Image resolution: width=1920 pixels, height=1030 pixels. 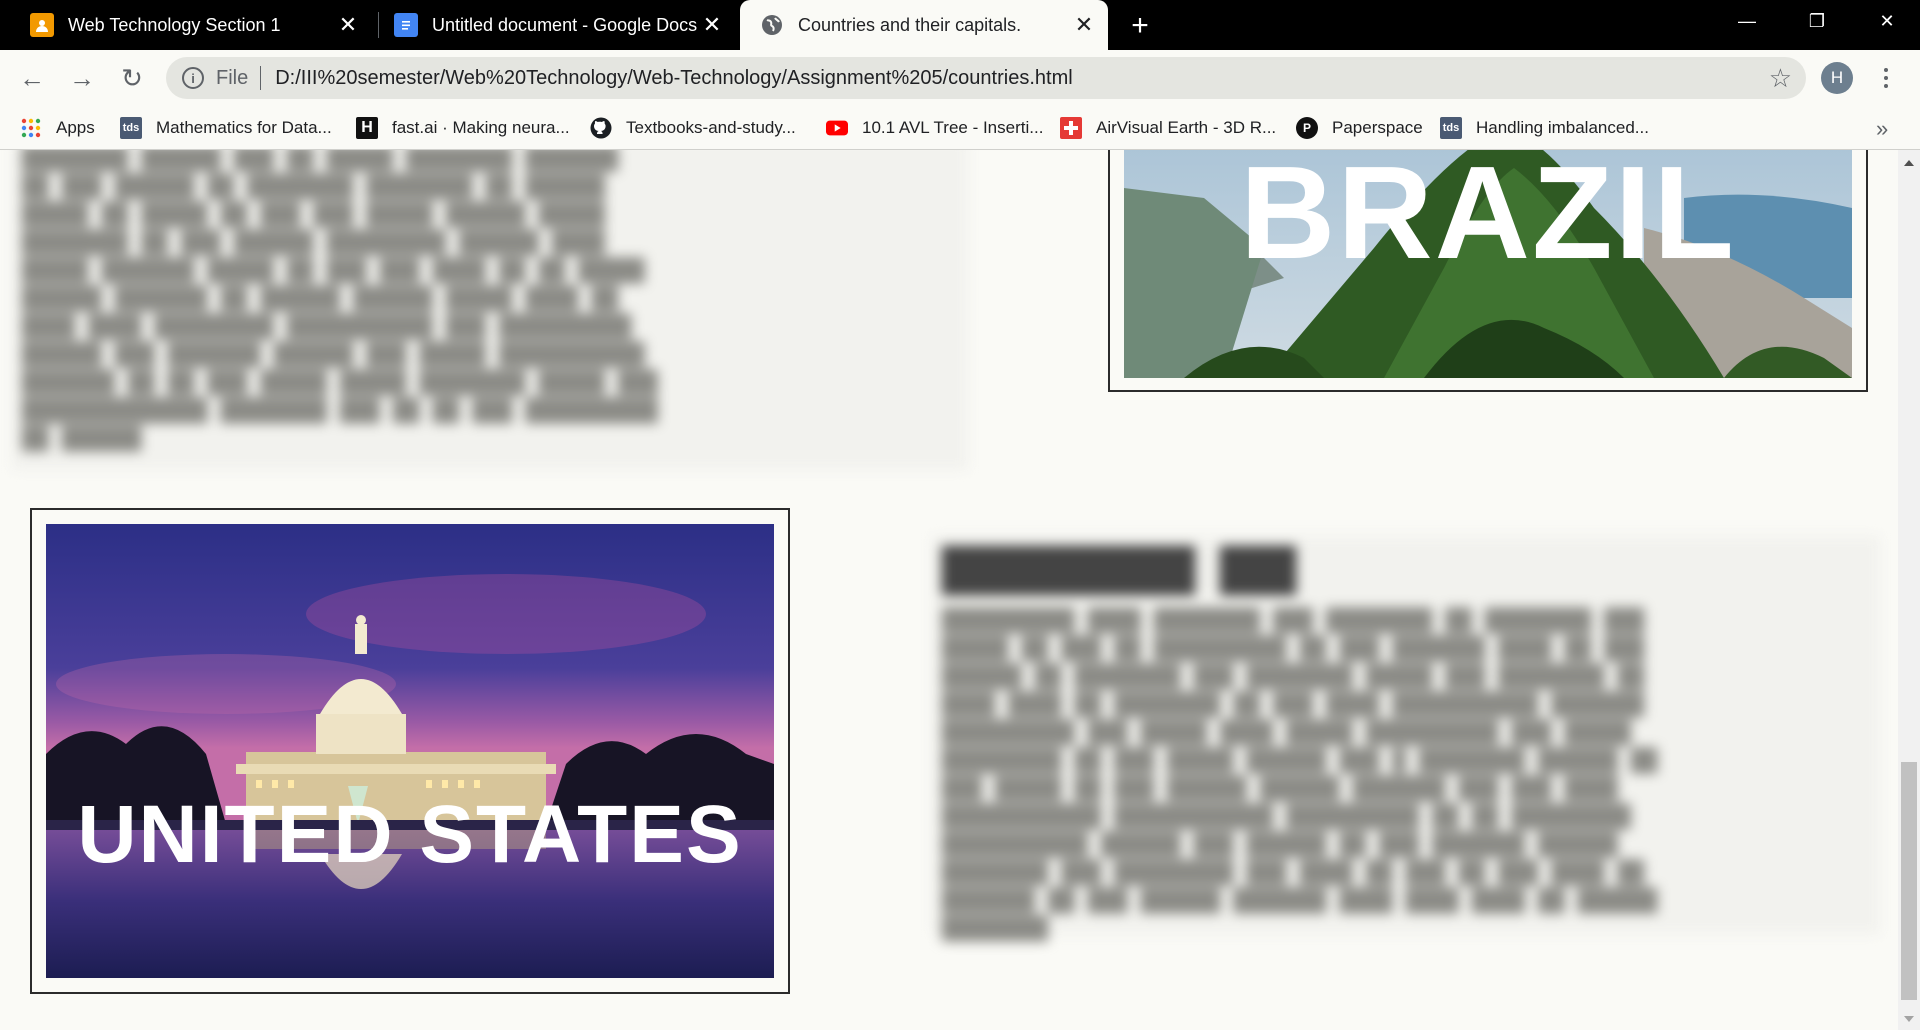 I want to click on site-info-icon: i, so click(x=193, y=78).